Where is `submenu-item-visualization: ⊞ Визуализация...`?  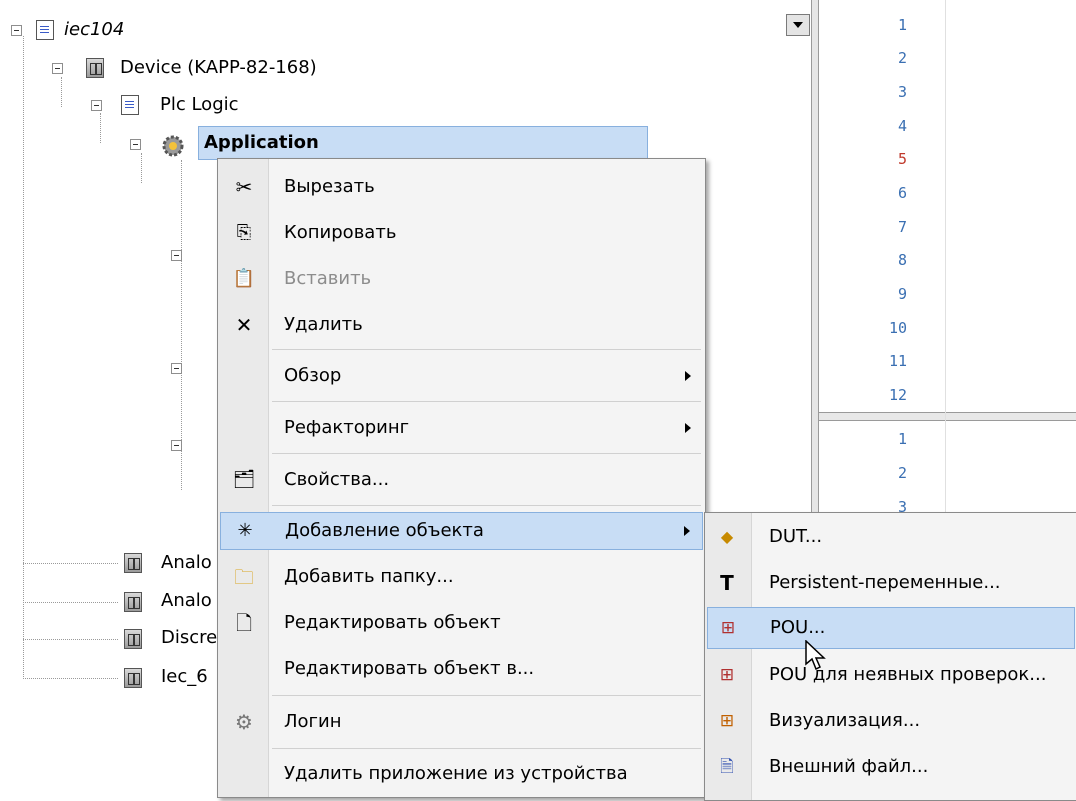 submenu-item-visualization: ⊞ Визуализация... is located at coordinates (891, 721).